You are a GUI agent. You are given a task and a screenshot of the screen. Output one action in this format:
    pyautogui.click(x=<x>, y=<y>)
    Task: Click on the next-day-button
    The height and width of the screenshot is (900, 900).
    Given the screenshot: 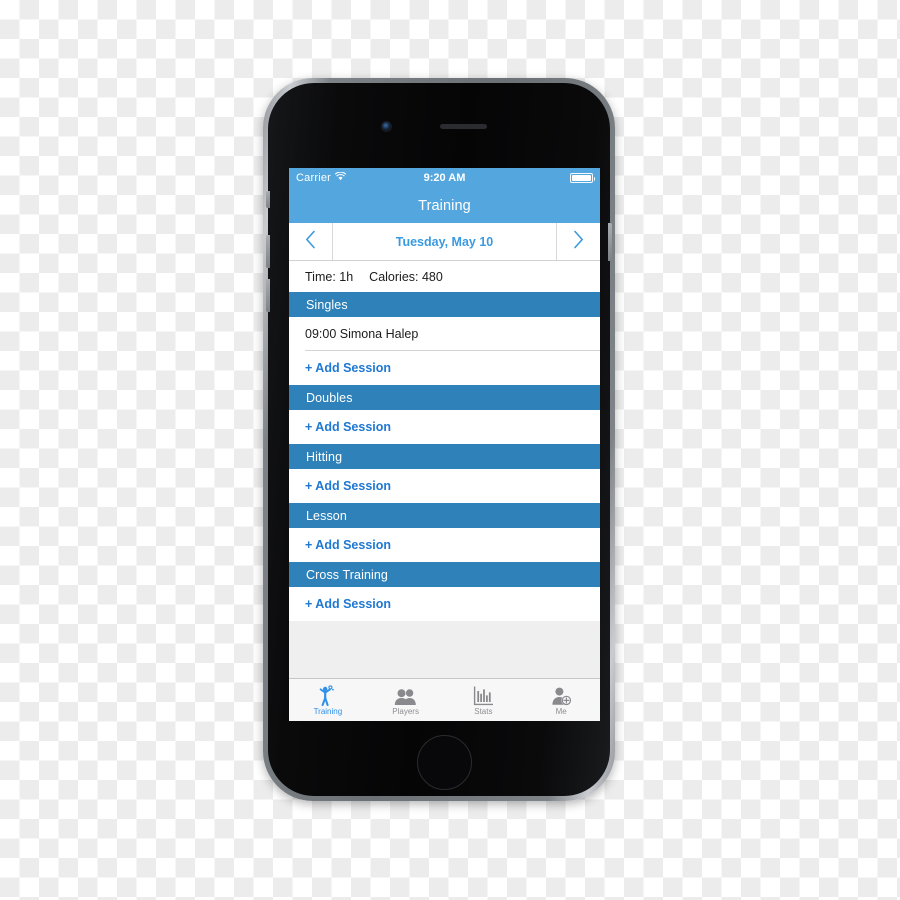 What is the action you would take?
    pyautogui.click(x=578, y=241)
    